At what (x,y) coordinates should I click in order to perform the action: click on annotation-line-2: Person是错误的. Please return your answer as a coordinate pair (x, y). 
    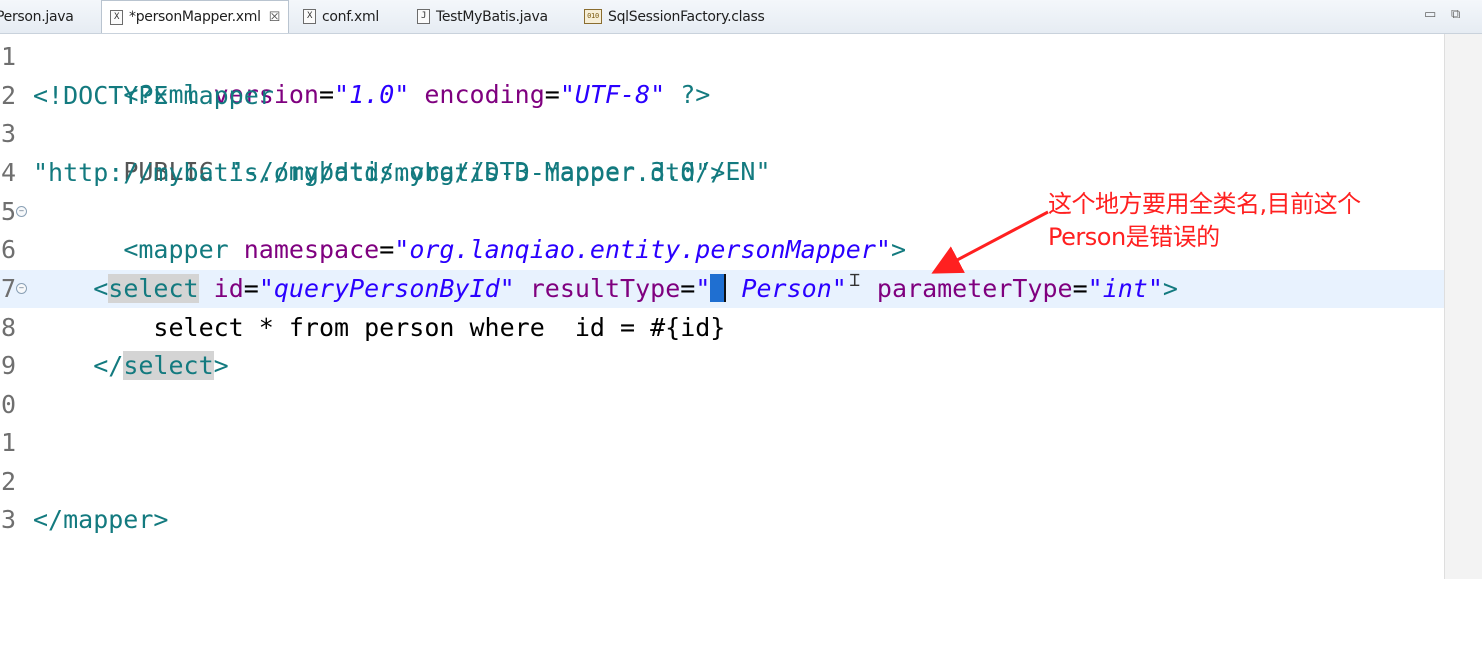
    Looking at the image, I should click on (1134, 237).